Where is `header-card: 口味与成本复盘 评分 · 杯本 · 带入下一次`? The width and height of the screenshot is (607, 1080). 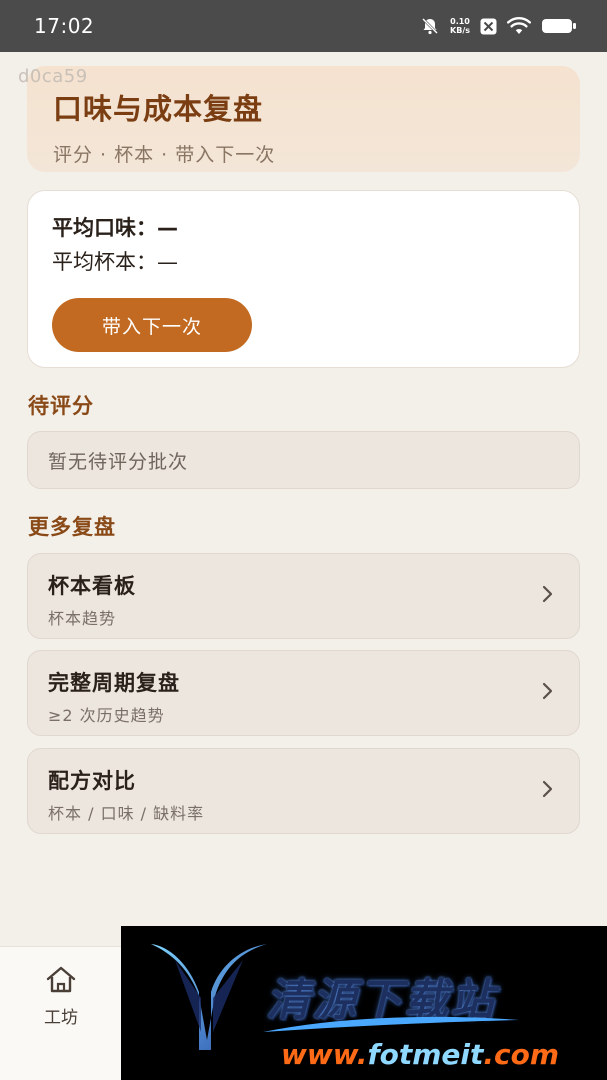
header-card: 口味与成本复盘 评分 · 杯本 · 带入下一次 is located at coordinates (303, 119).